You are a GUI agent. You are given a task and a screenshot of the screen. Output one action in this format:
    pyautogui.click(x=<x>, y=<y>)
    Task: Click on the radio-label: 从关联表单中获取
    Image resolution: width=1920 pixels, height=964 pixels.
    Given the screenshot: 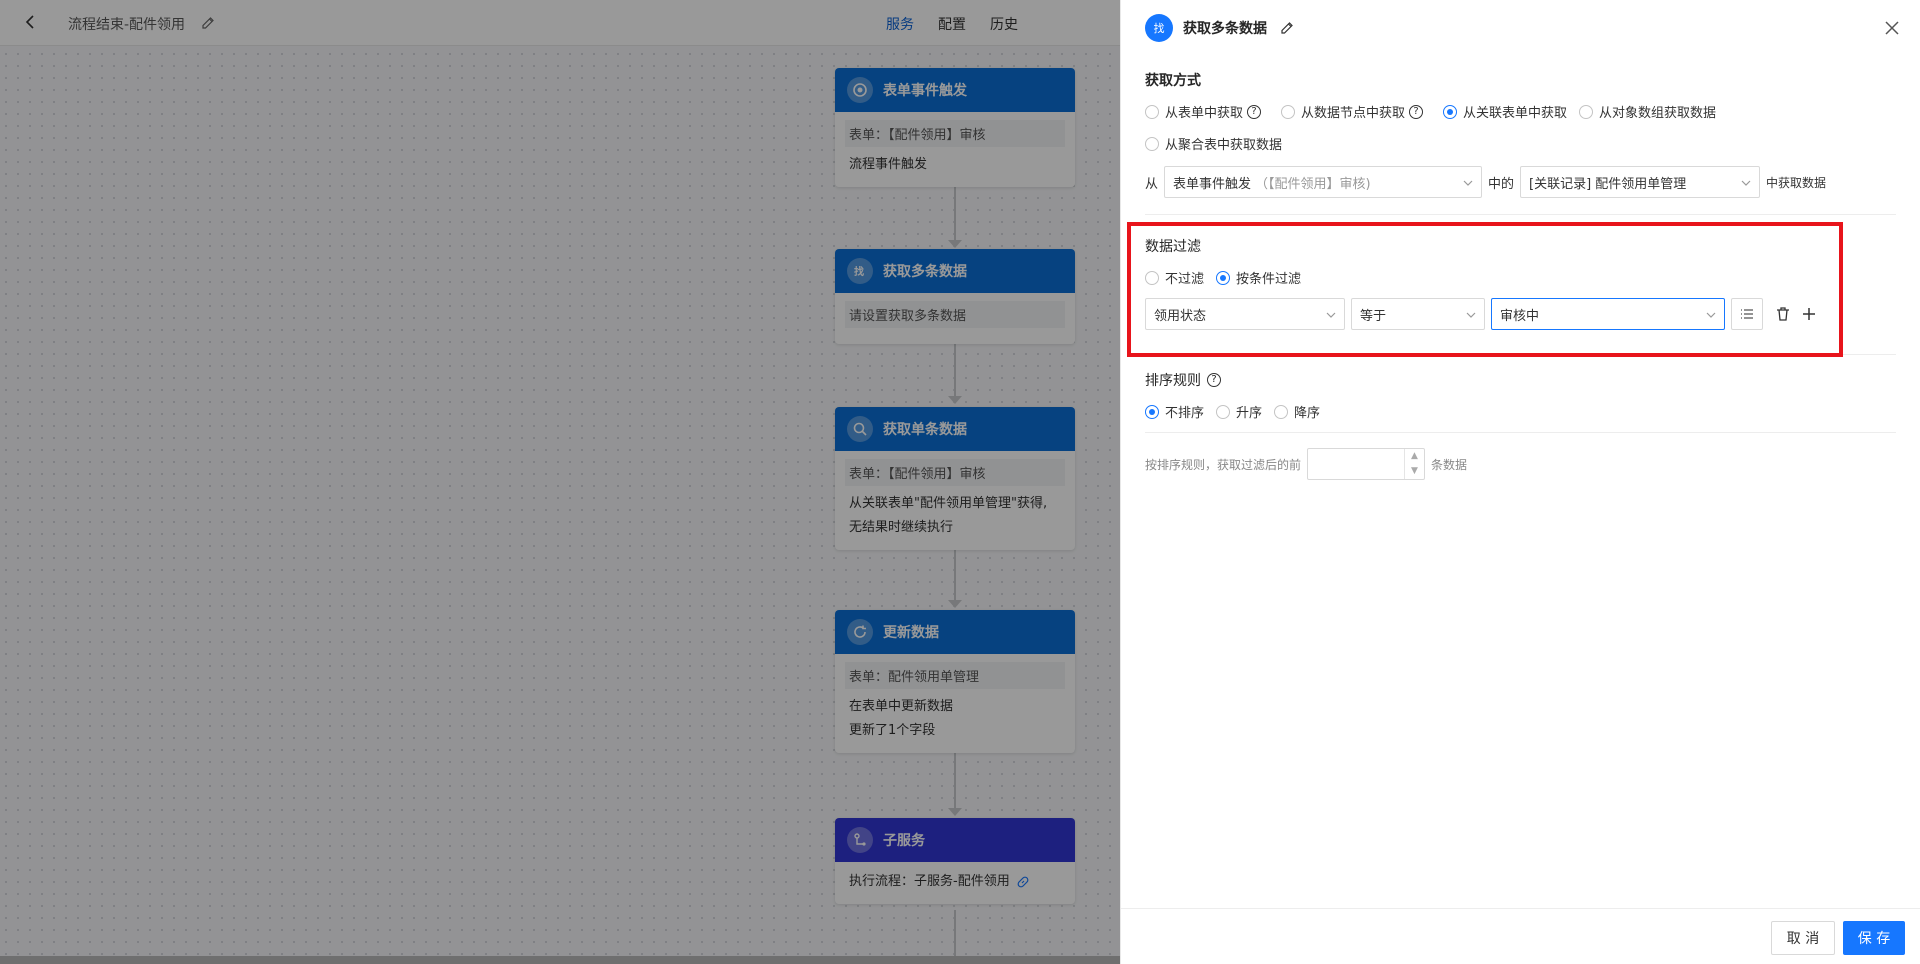 What is the action you would take?
    pyautogui.click(x=1515, y=113)
    